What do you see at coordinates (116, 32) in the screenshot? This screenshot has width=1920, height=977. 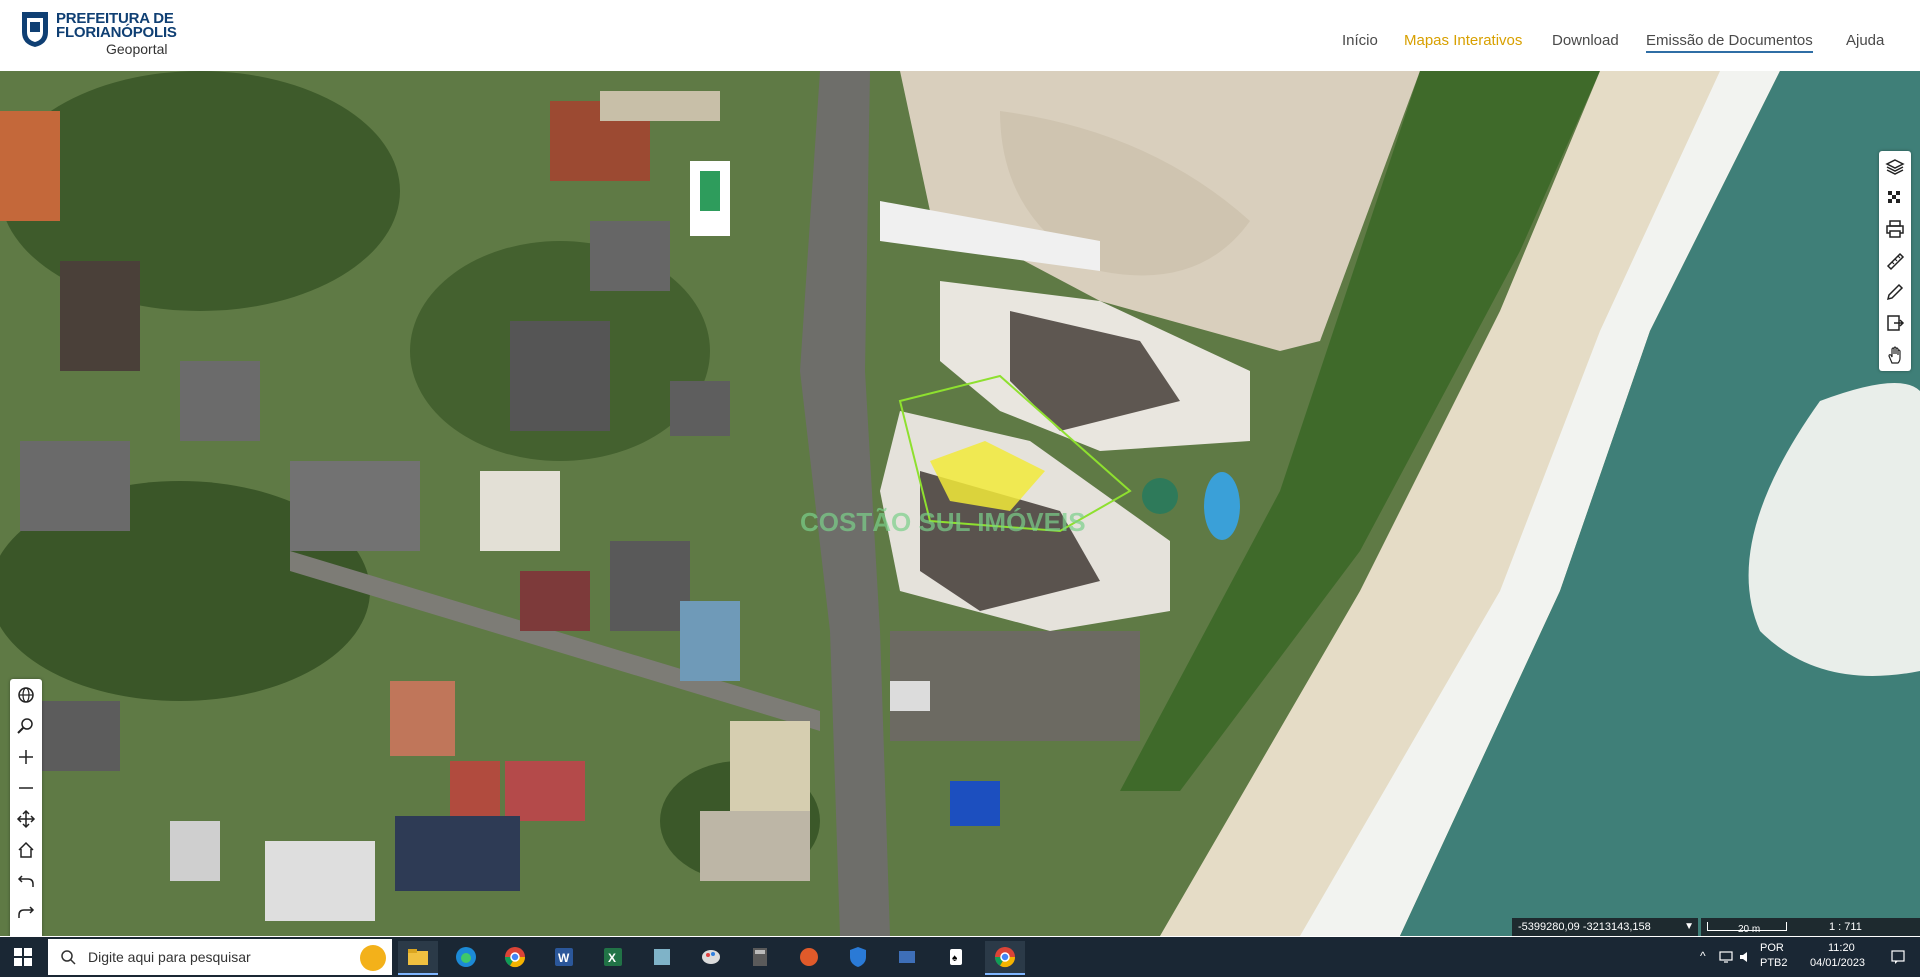 I see `logo-title-line2: FLORIANÓPOLIS` at bounding box center [116, 32].